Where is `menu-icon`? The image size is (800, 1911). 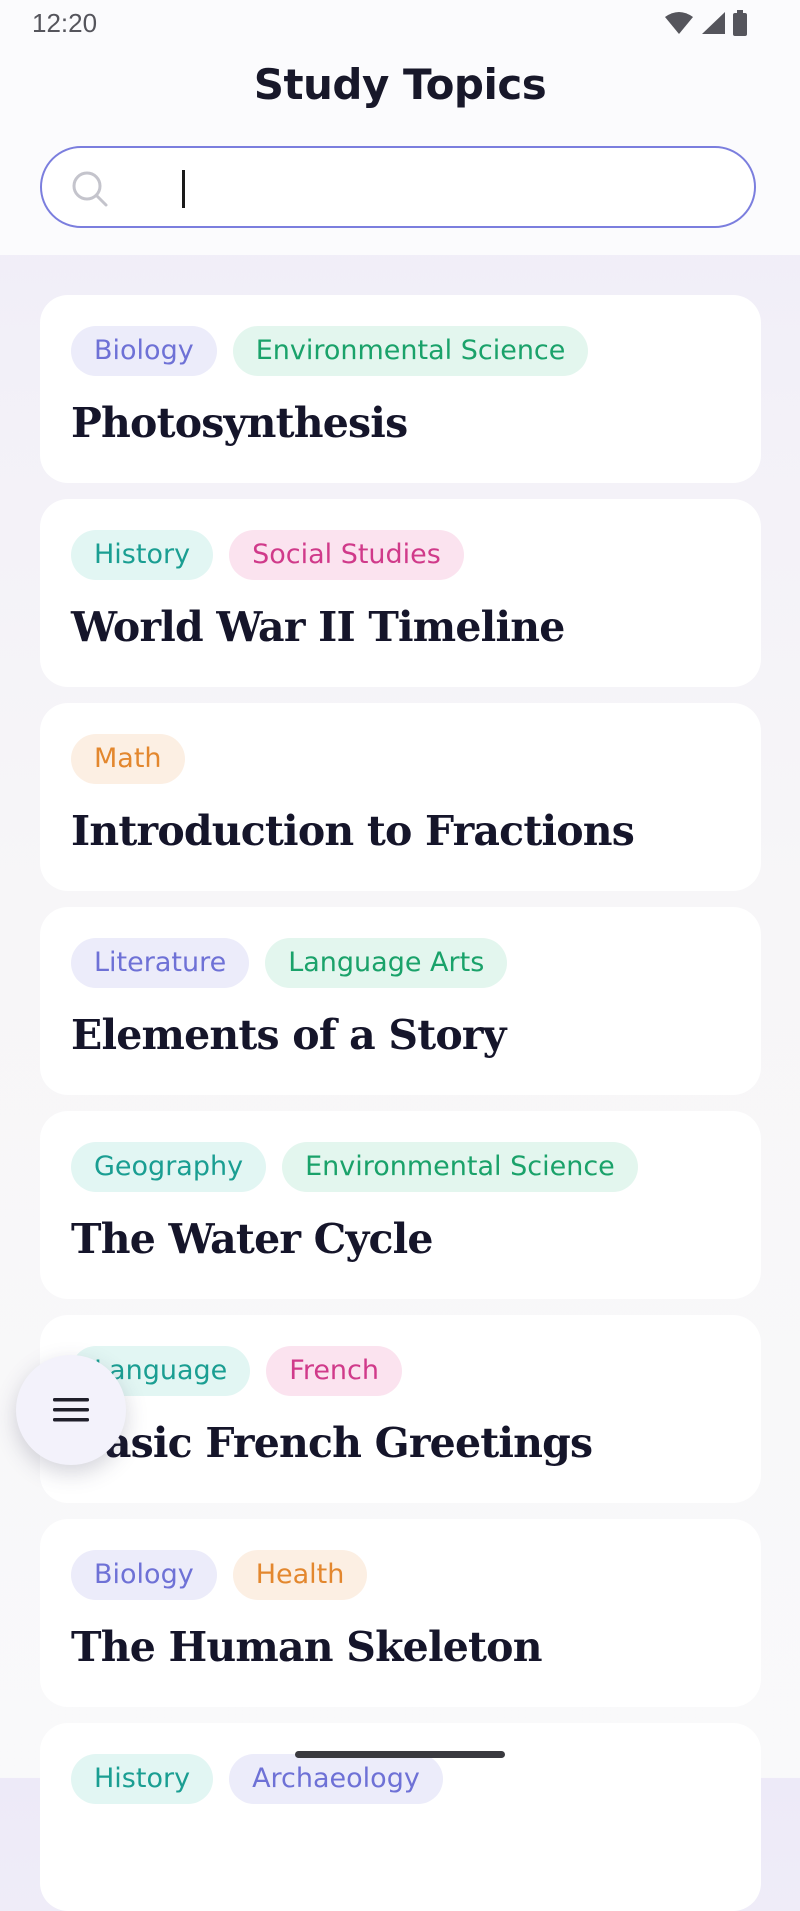
menu-icon is located at coordinates (71, 1410).